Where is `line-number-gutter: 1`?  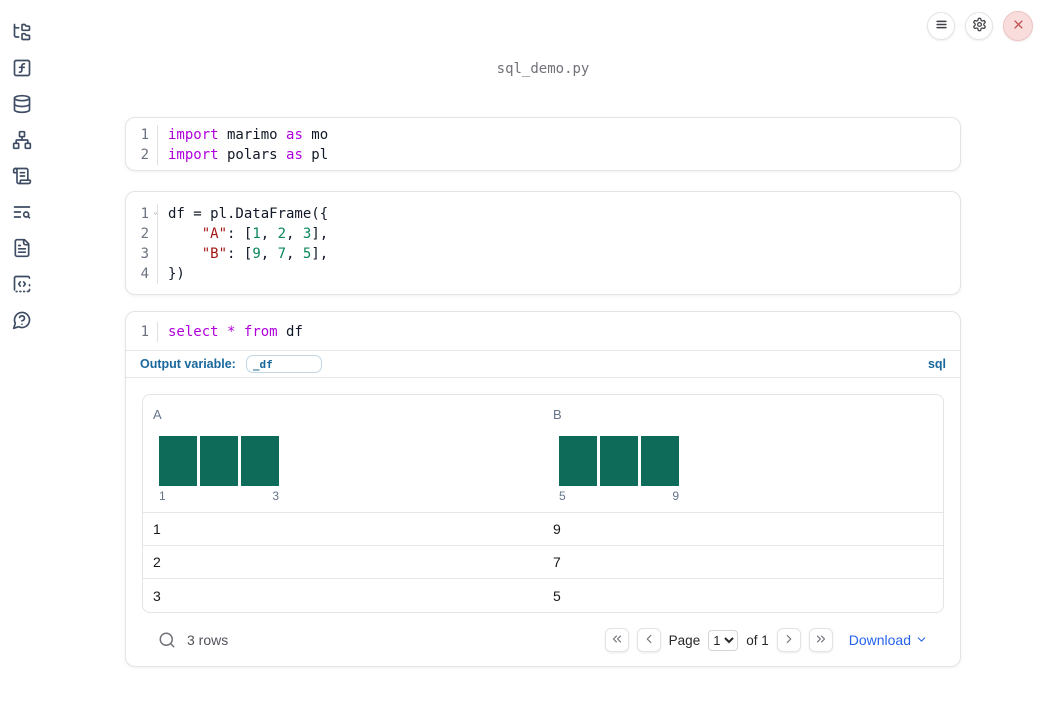 line-number-gutter: 1 is located at coordinates (142, 332).